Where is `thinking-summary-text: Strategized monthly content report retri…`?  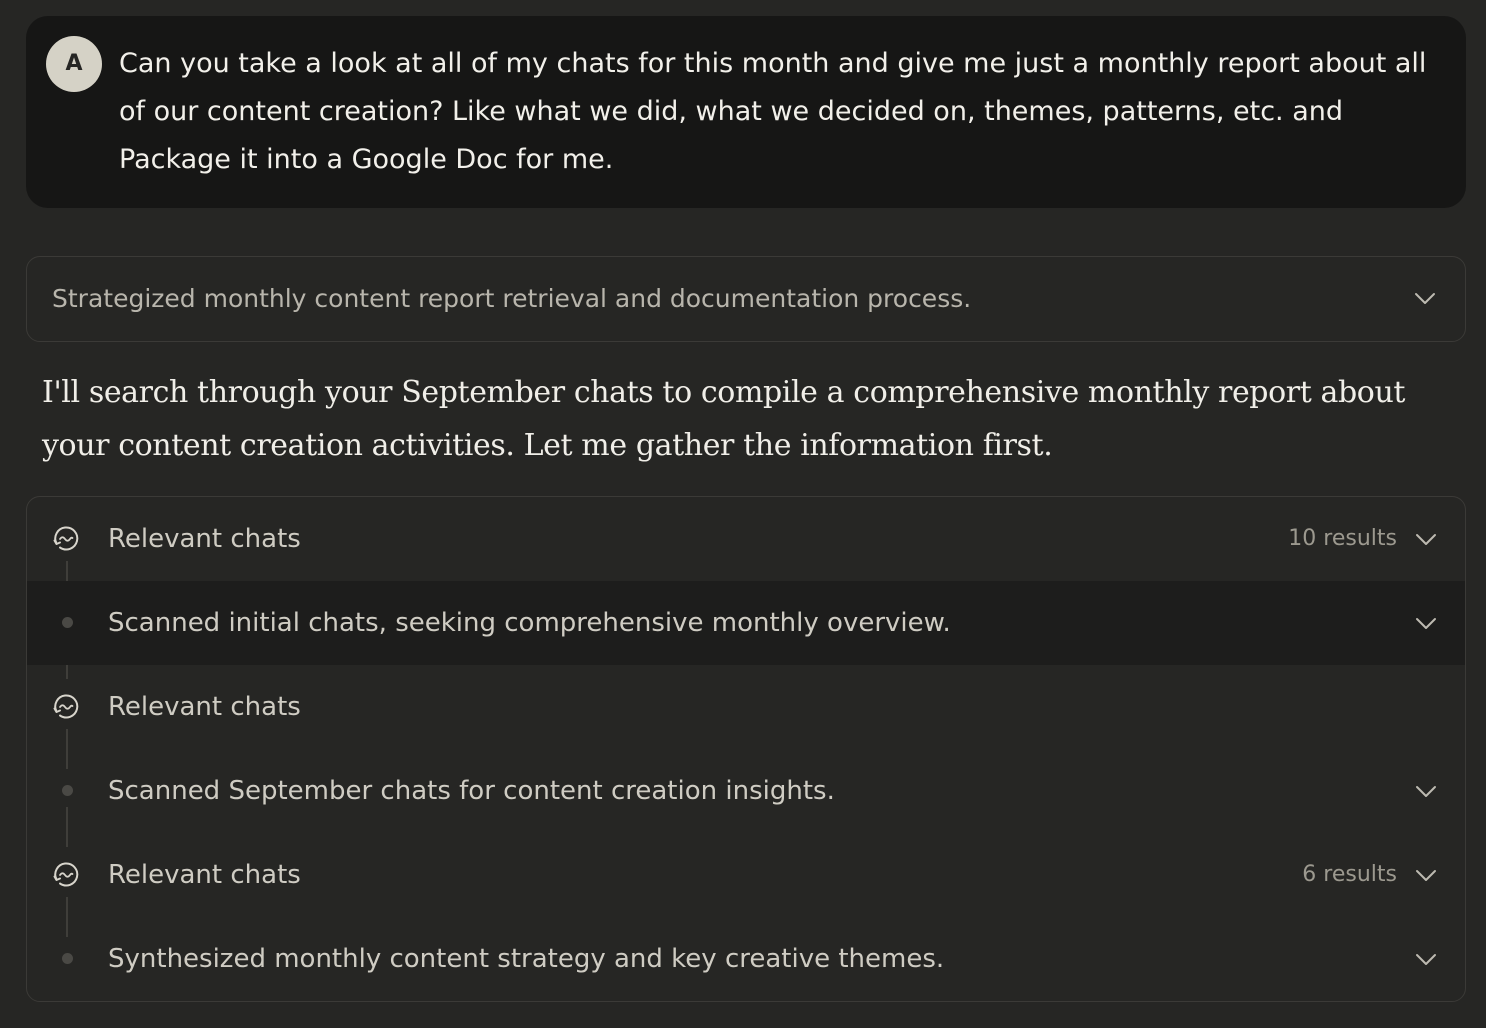 thinking-summary-text: Strategized monthly content report retri… is located at coordinates (512, 298).